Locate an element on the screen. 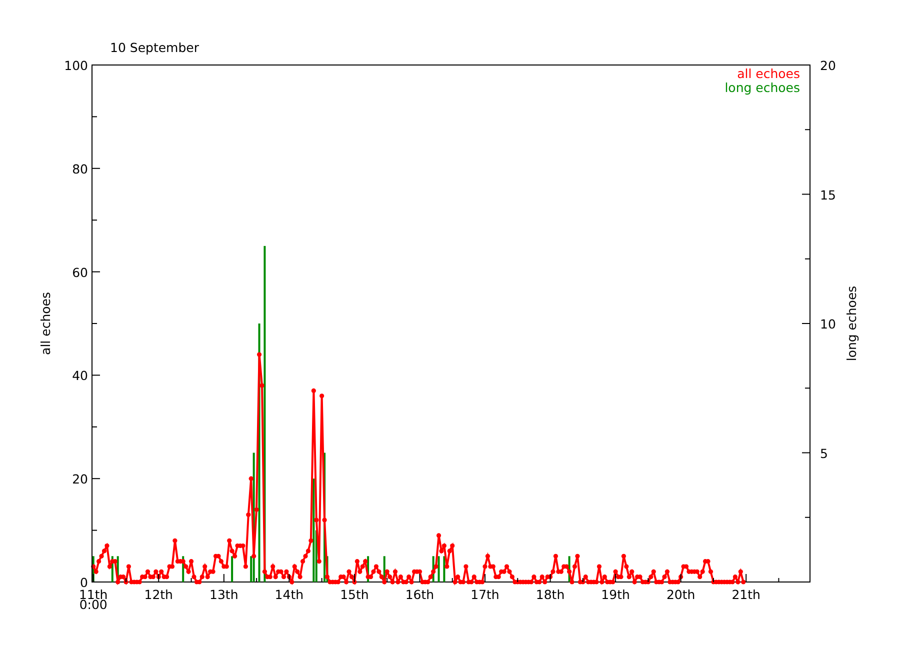  tick-label: 20th is located at coordinates (681, 594).